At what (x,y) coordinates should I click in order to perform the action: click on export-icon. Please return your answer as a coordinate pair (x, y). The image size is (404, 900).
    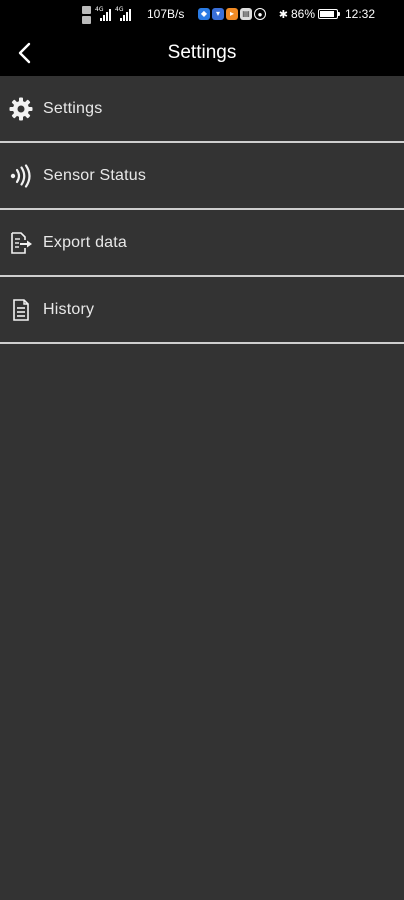
    Looking at the image, I should click on (21, 243).